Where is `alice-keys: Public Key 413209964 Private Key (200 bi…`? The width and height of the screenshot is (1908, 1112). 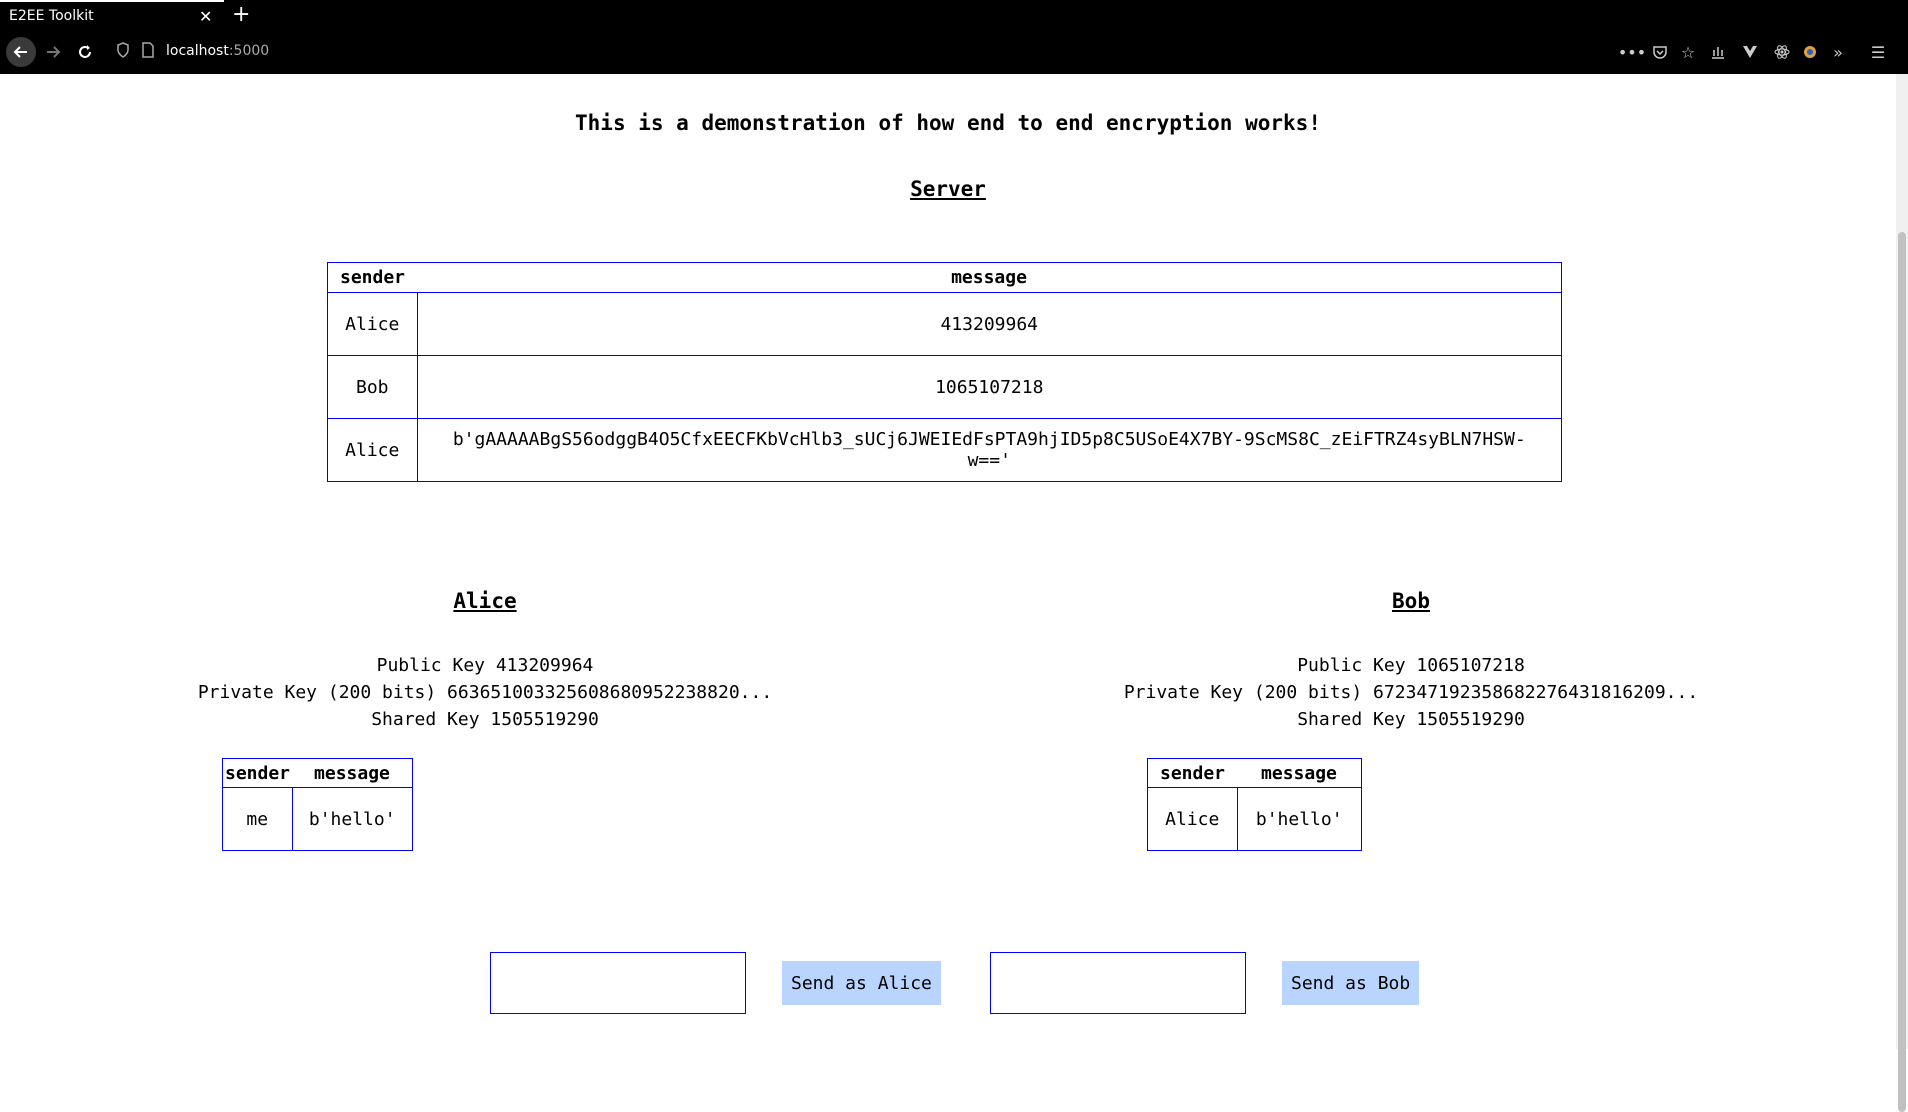
alice-keys: Public Key 413209964 Private Key (200 bi… is located at coordinates (485, 692).